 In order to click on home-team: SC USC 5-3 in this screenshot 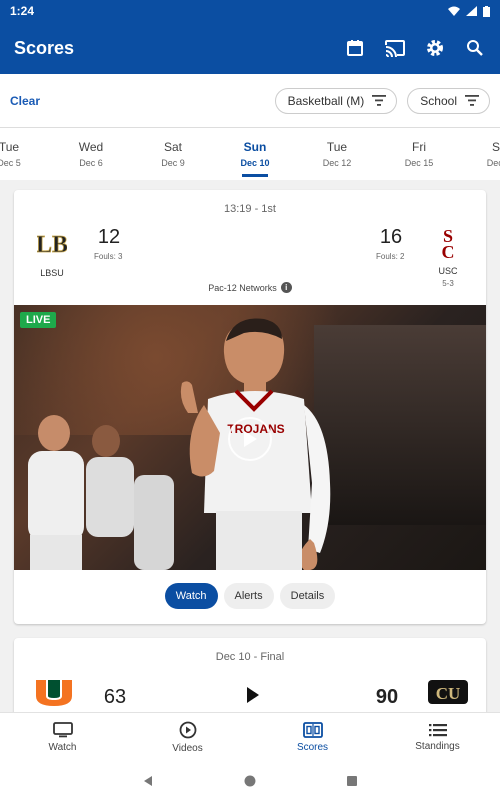, I will do `click(448, 257)`.